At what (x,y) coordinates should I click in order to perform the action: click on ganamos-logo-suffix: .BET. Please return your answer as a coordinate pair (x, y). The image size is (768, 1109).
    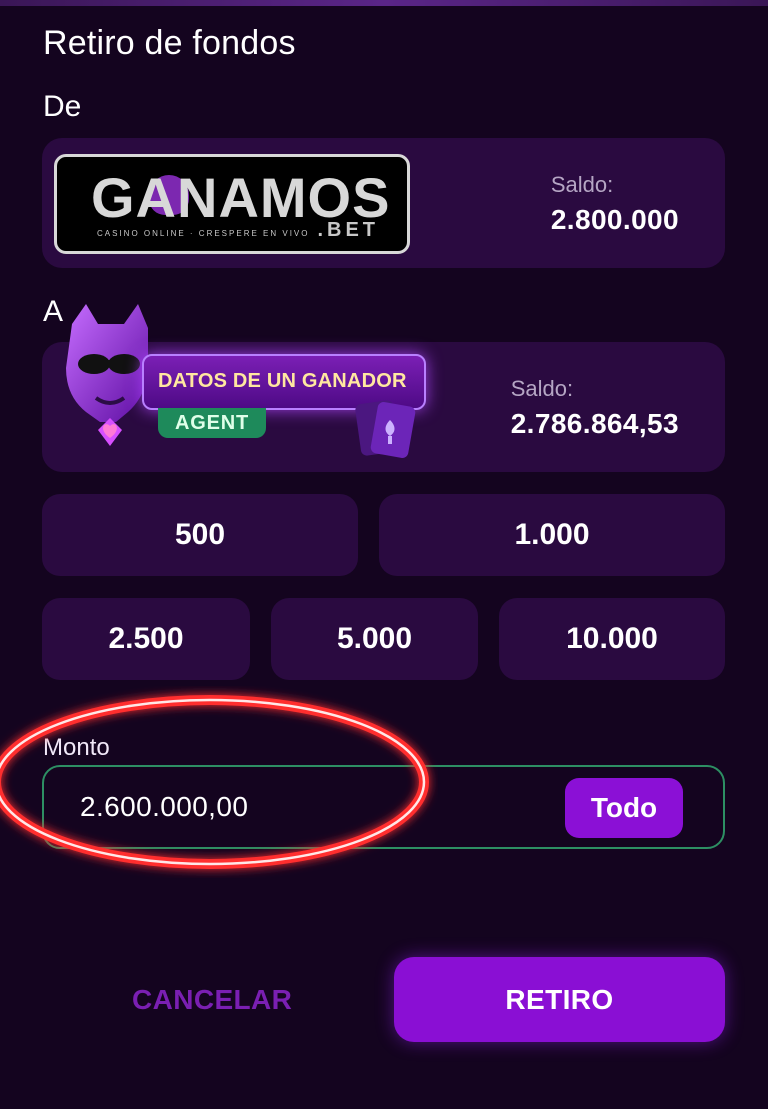
    Looking at the image, I should click on (348, 230).